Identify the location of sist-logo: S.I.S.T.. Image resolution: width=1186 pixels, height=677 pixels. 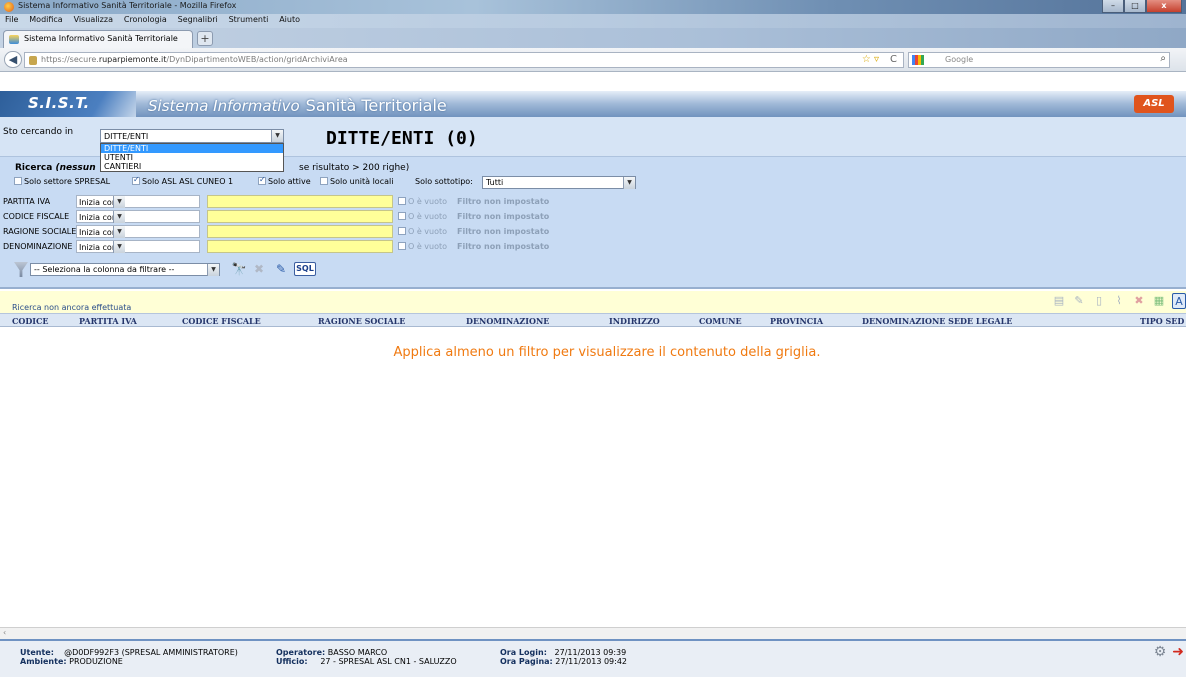
(68, 104).